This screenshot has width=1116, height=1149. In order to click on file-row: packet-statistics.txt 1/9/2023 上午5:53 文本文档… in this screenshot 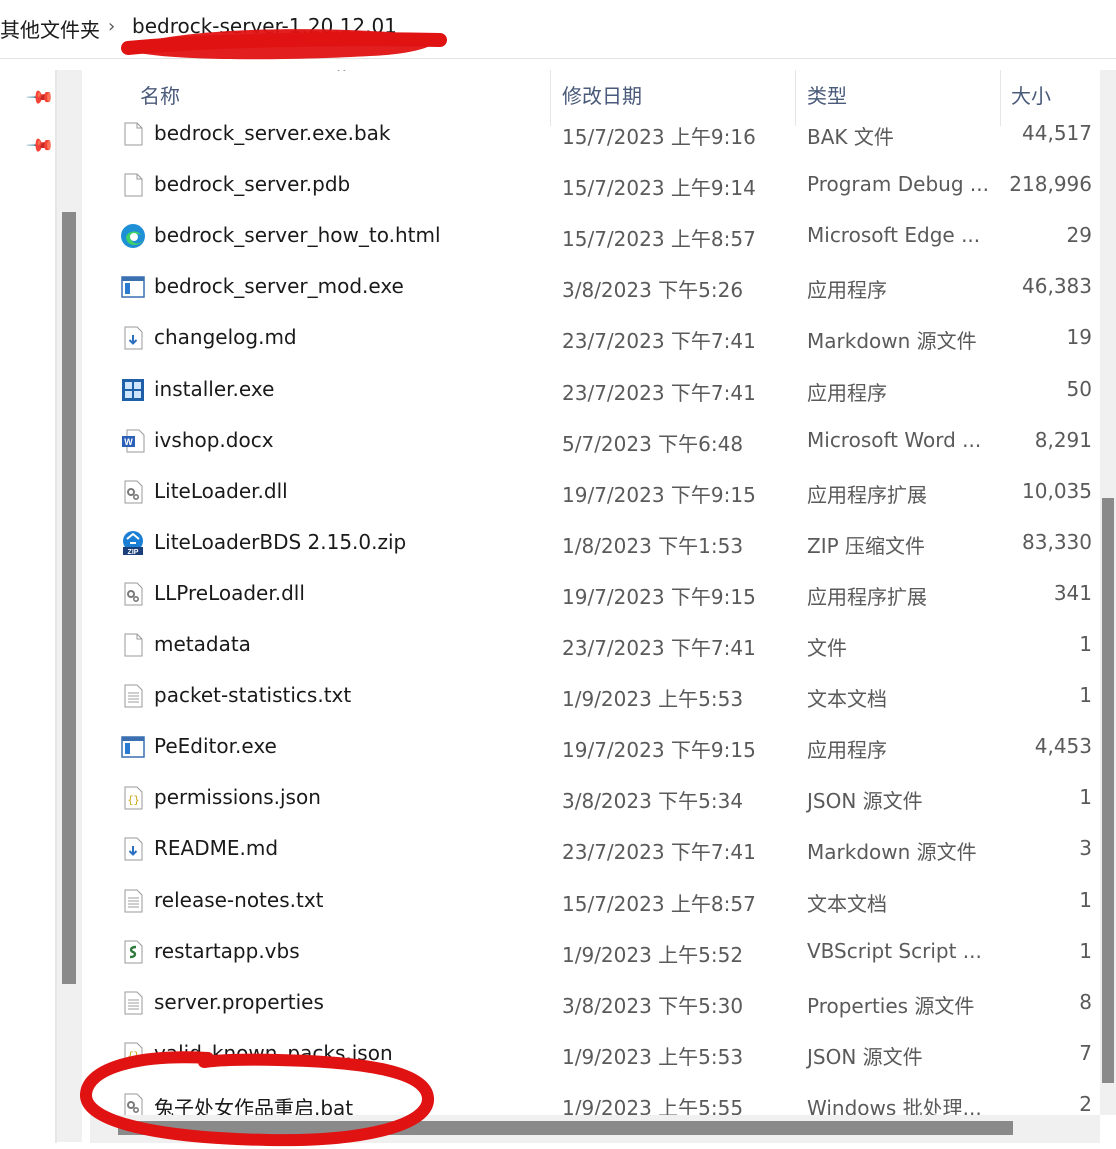, I will do `click(595, 694)`.